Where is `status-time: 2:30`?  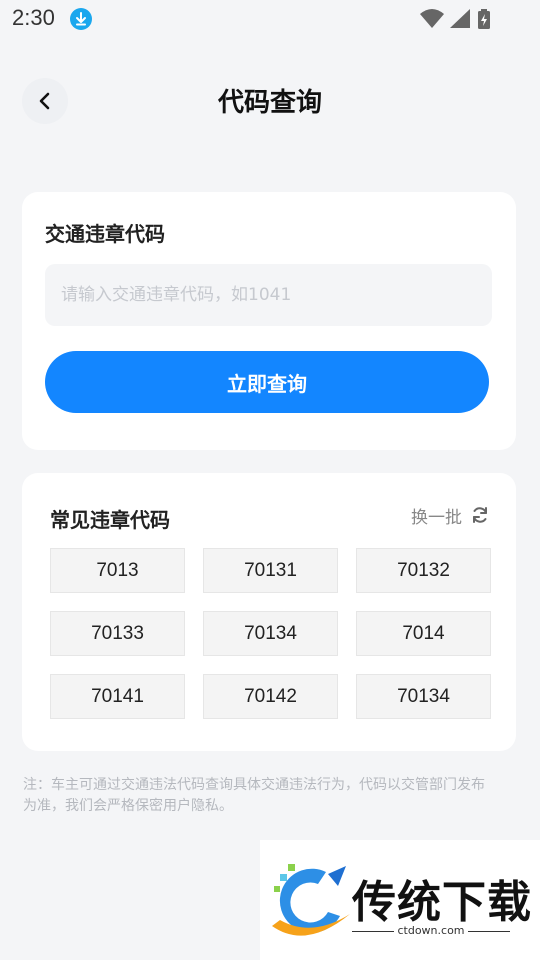 status-time: 2:30 is located at coordinates (33, 17).